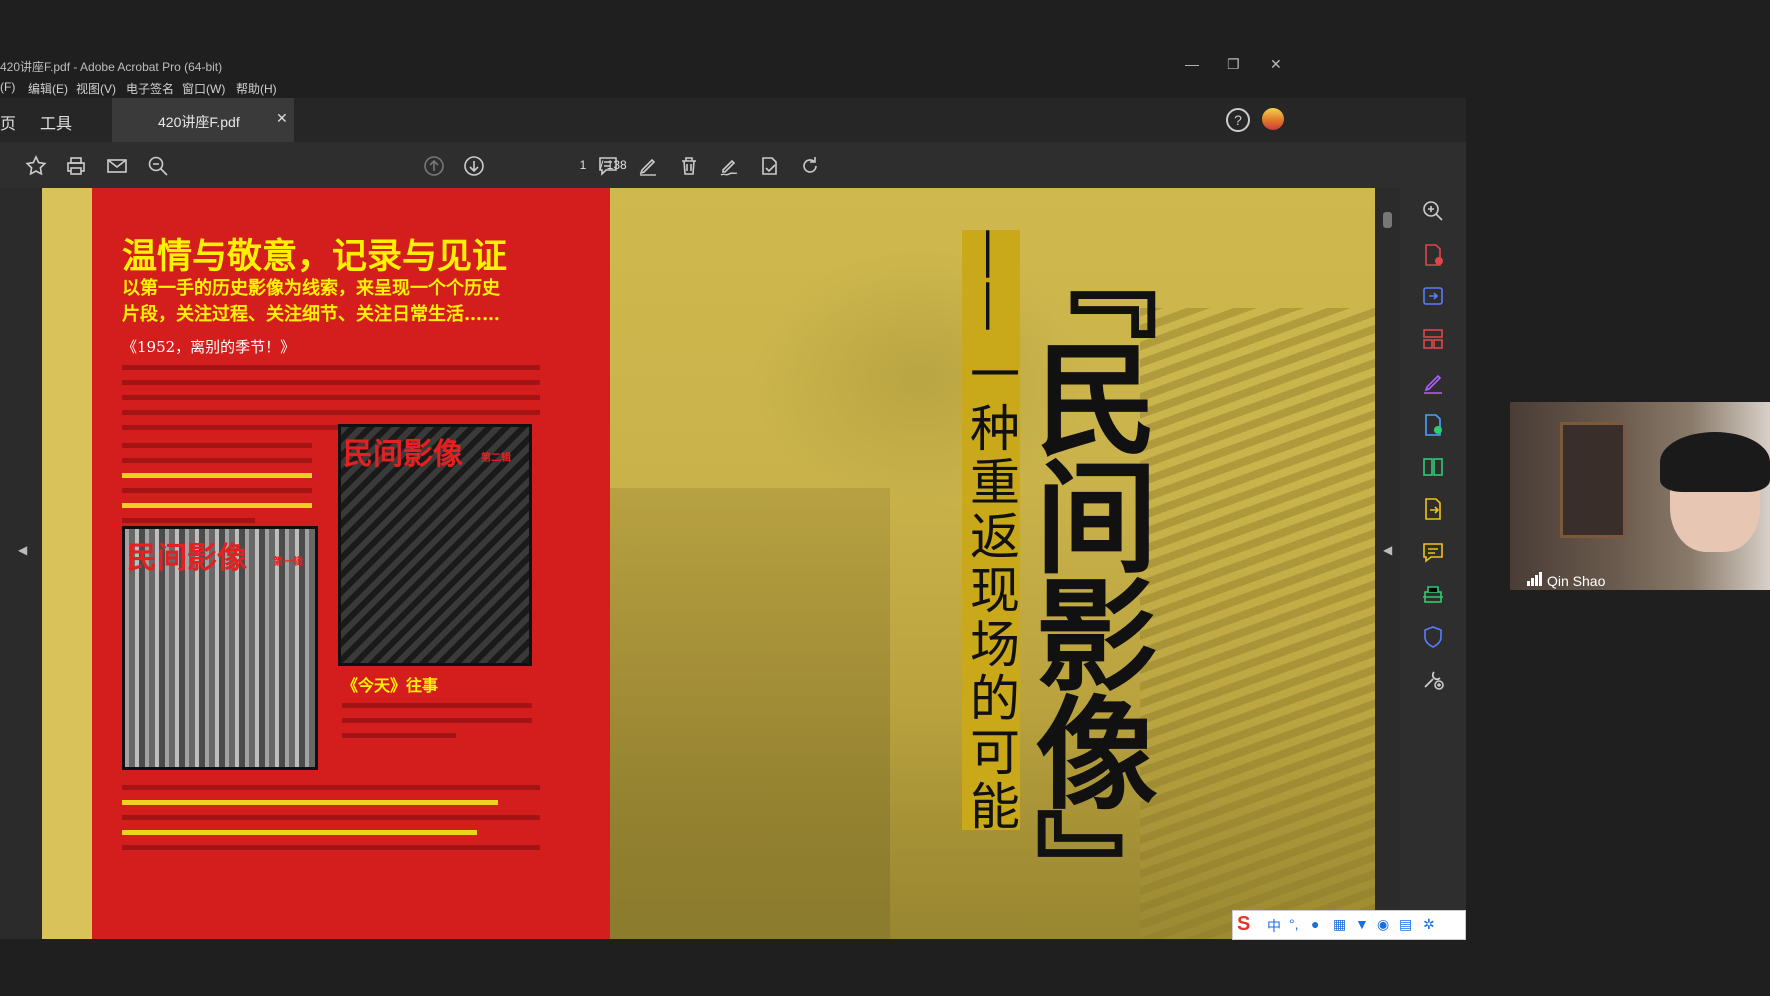 The height and width of the screenshot is (996, 1770). What do you see at coordinates (1238, 120) in the screenshot?
I see `help-icon: ?` at bounding box center [1238, 120].